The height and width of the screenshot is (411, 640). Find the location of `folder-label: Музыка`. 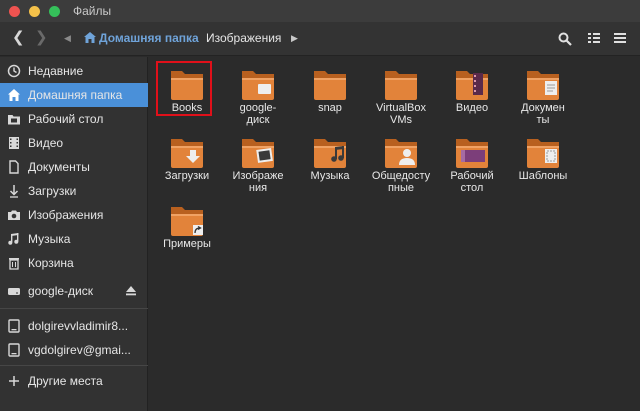

folder-label: Музыка is located at coordinates (330, 176).